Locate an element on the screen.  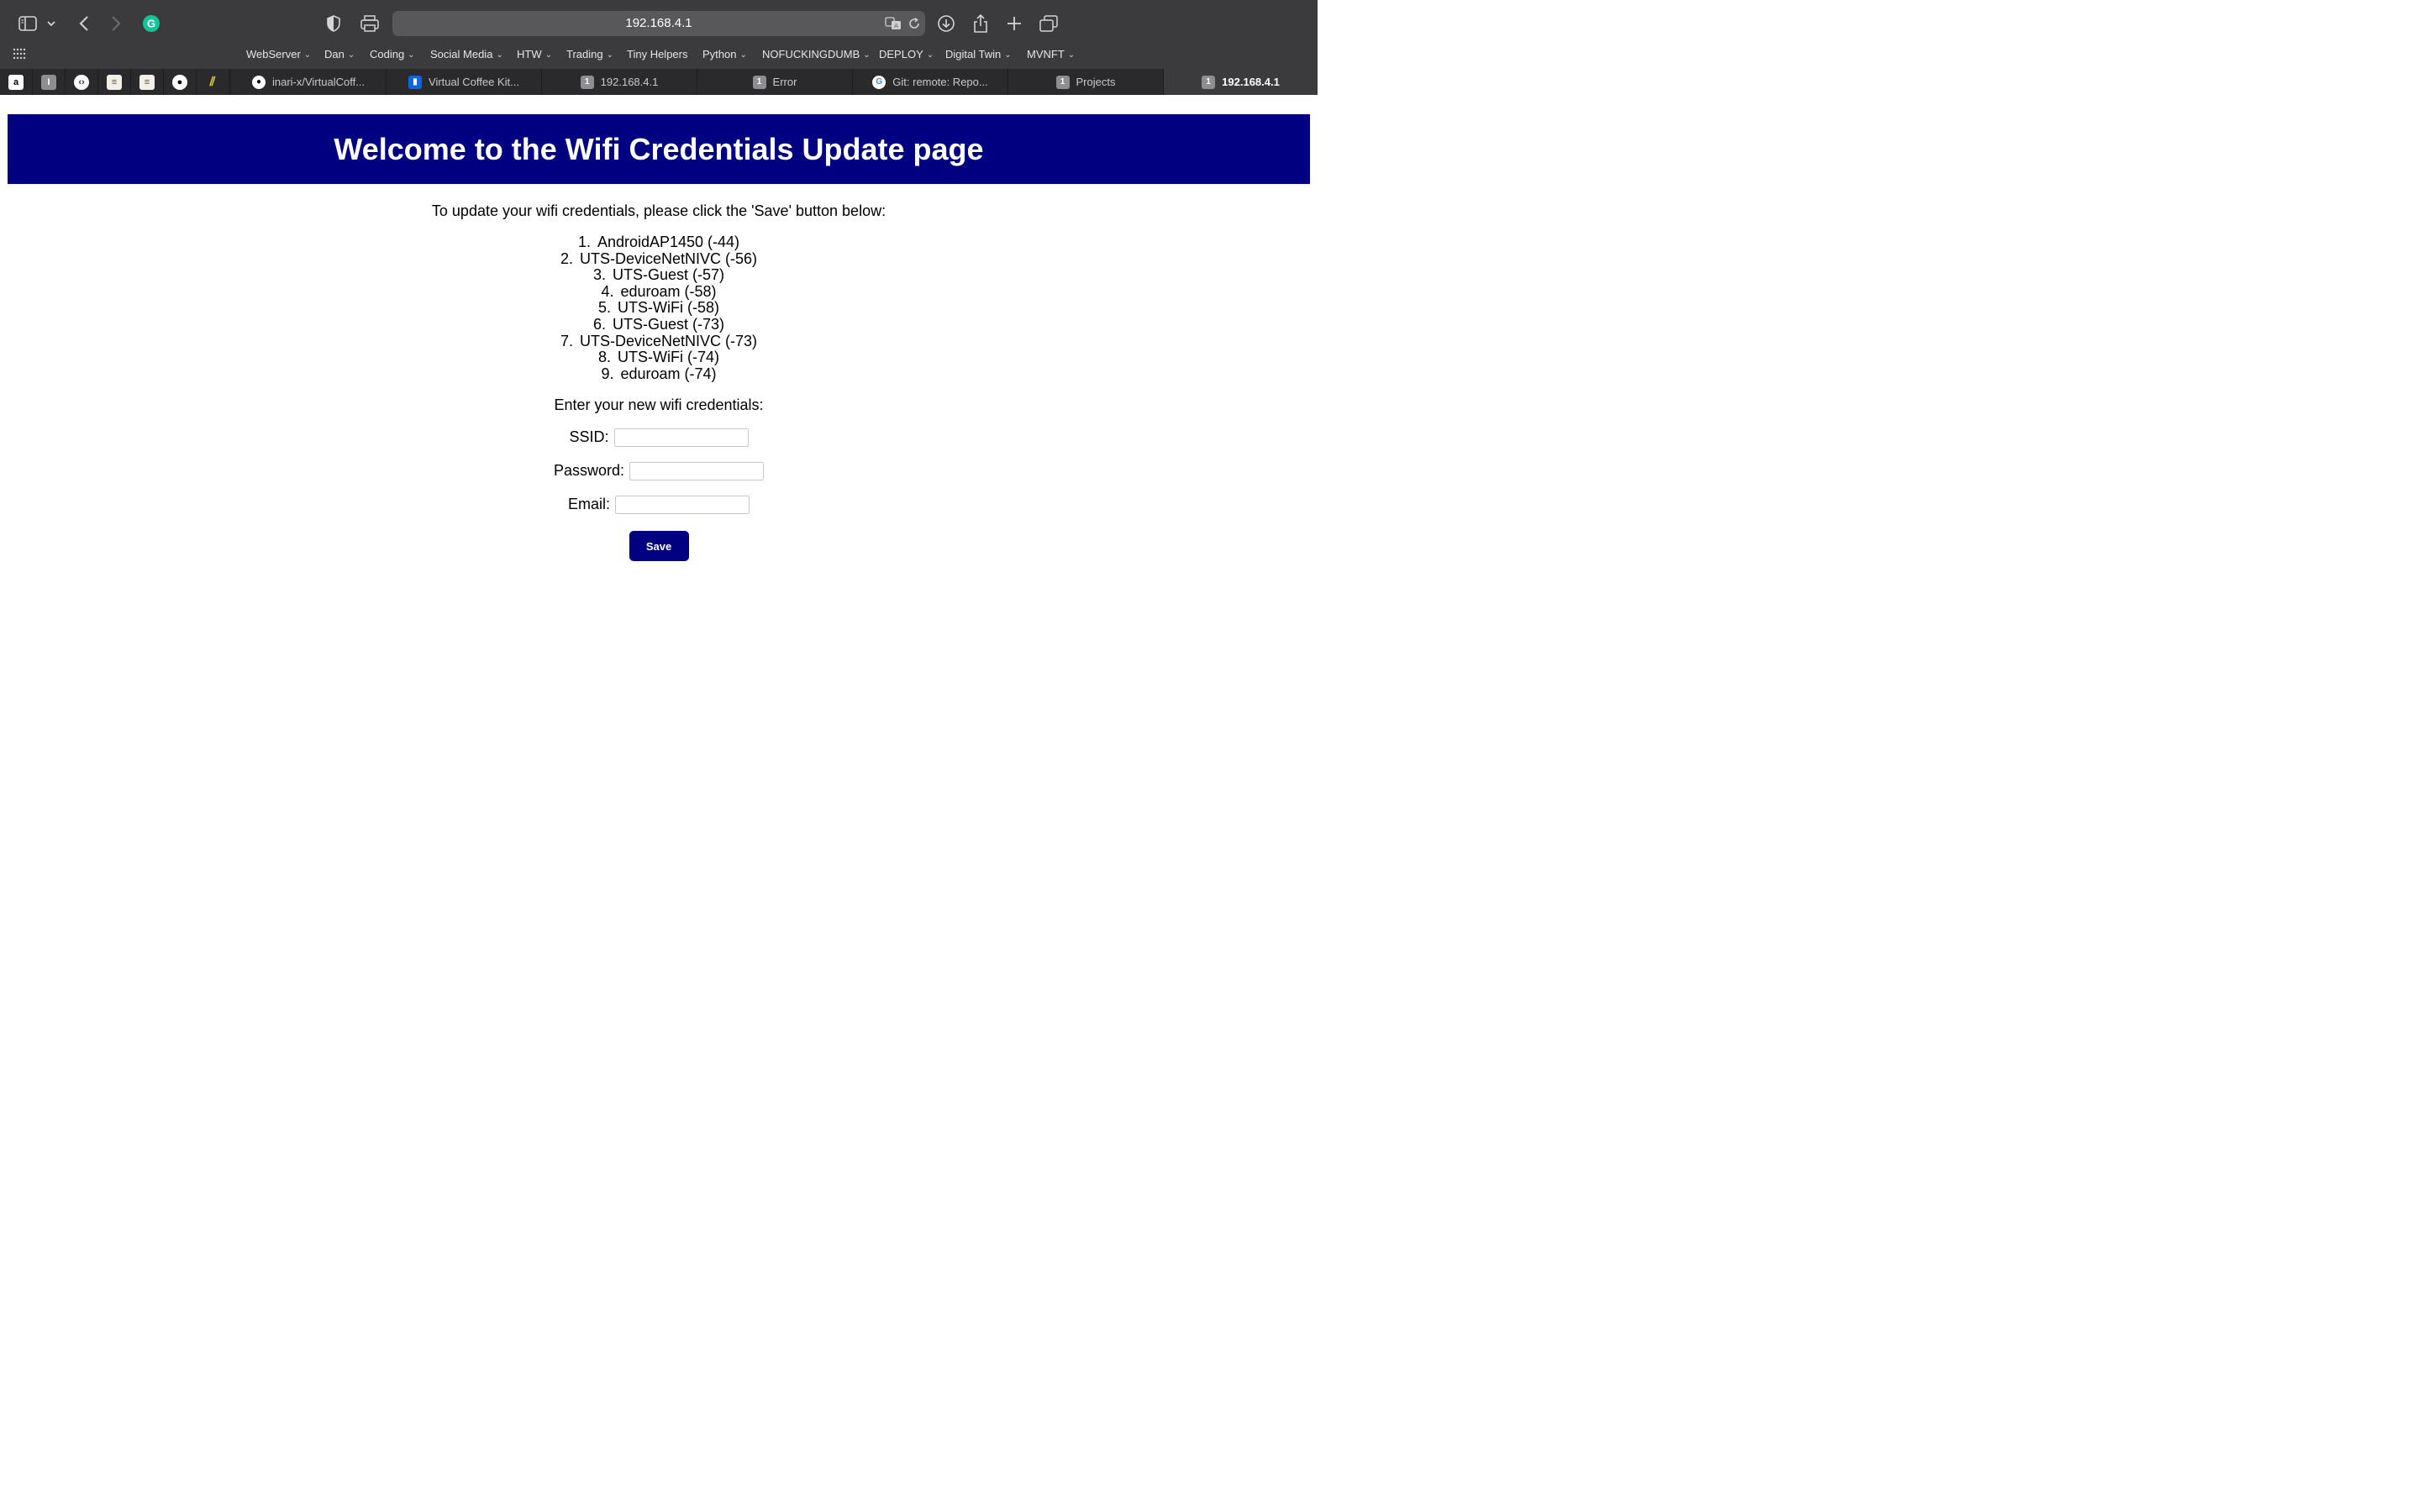
back-icon is located at coordinates (84, 23).